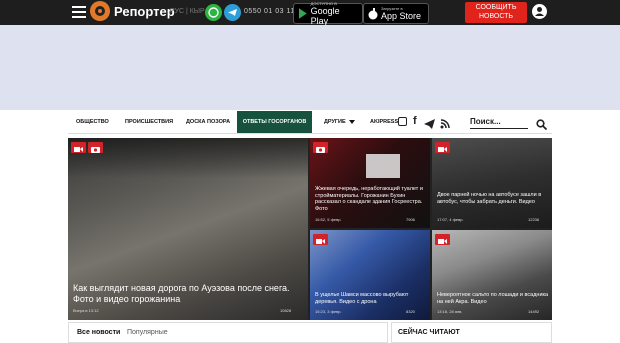  Describe the element at coordinates (149, 122) in the screenshot. I see `nav-item-incidents: Происшествия` at that location.